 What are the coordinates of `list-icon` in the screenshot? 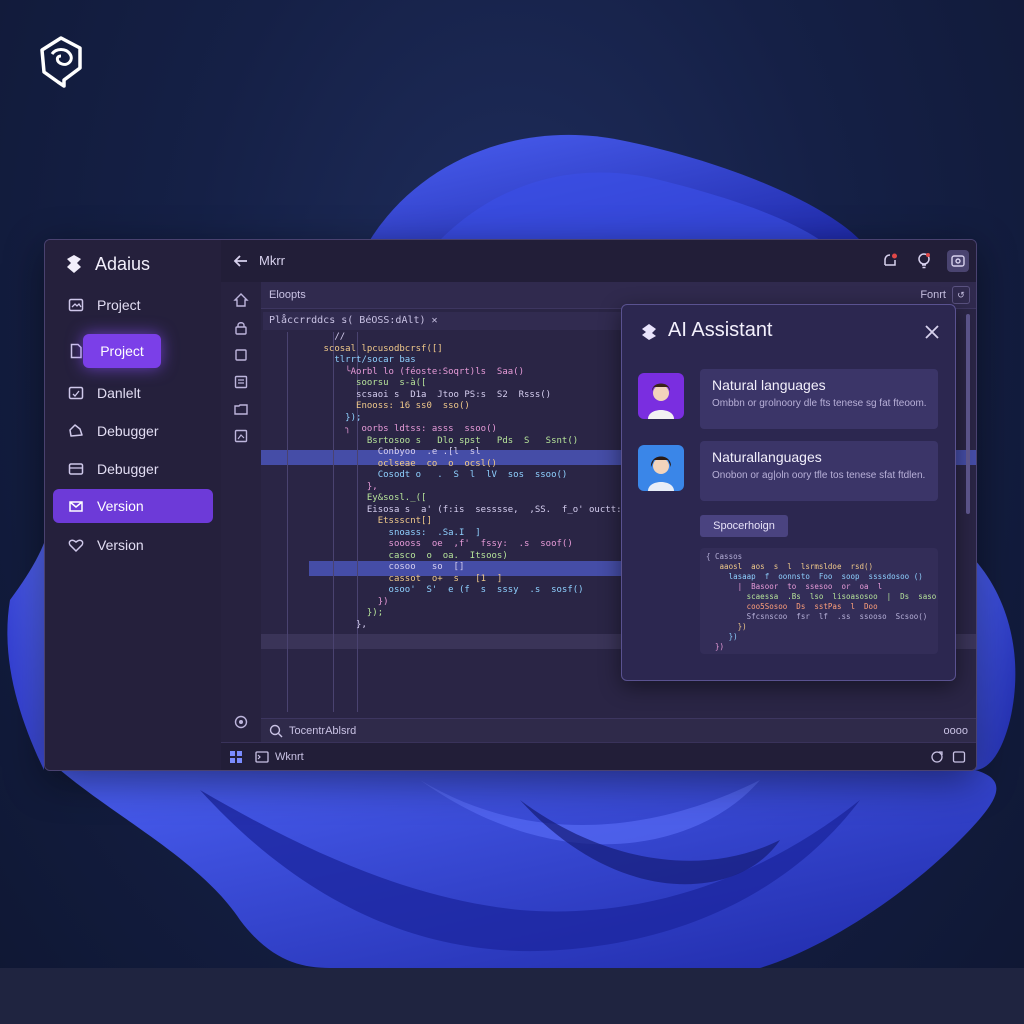 It's located at (241, 382).